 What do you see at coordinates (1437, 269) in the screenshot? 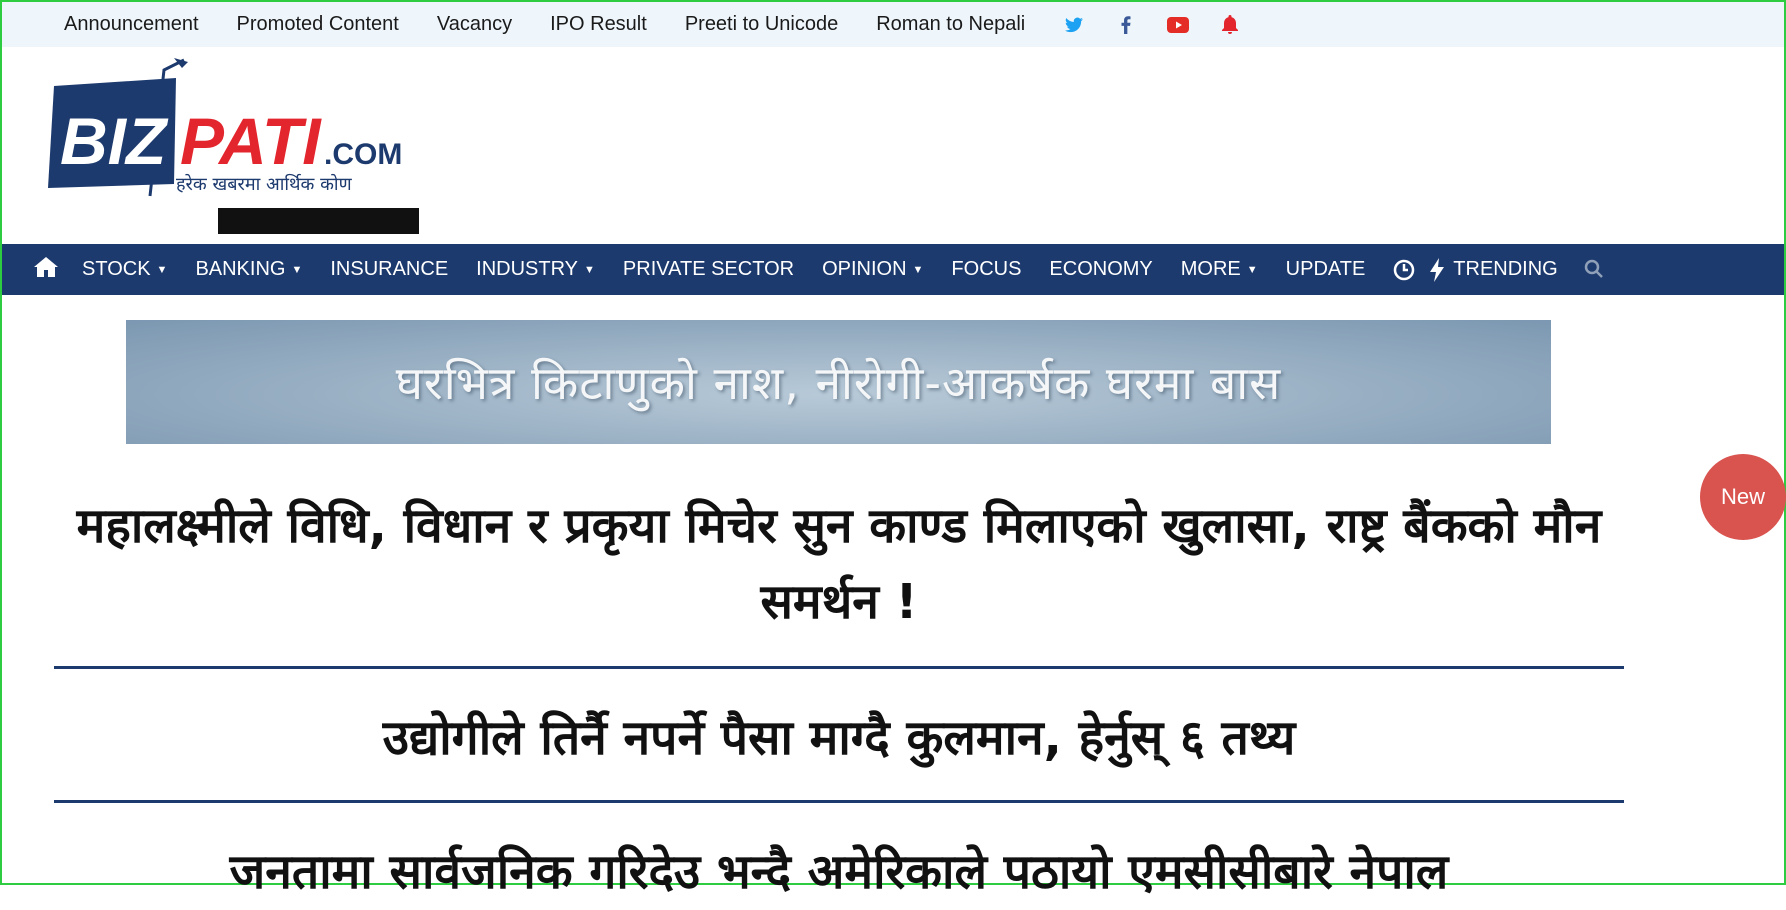
I see `bolt-icon` at bounding box center [1437, 269].